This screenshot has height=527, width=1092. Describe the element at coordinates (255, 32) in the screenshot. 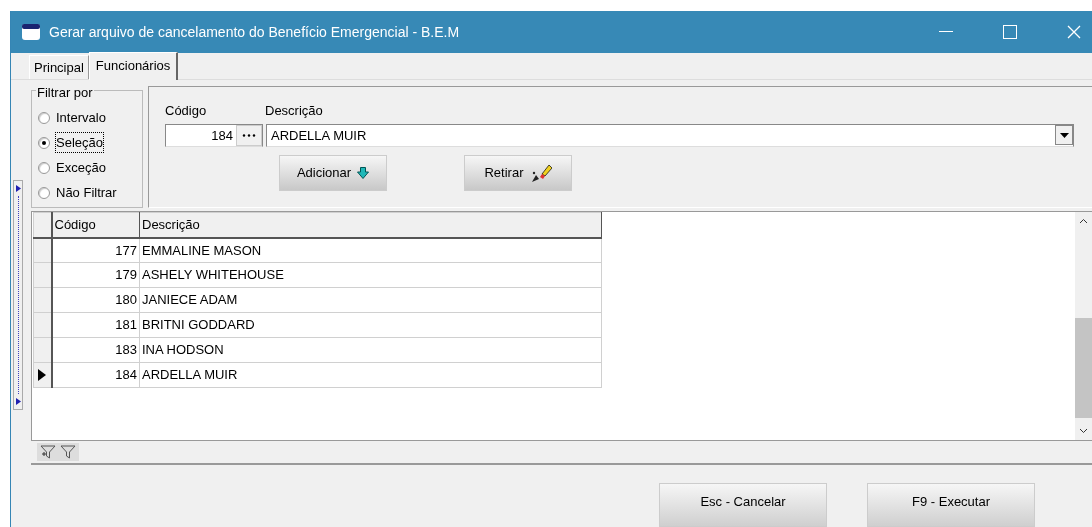

I see `window-title: Gerar arquivo de cancelamento do Benefício Emergencial - B.E.M` at that location.